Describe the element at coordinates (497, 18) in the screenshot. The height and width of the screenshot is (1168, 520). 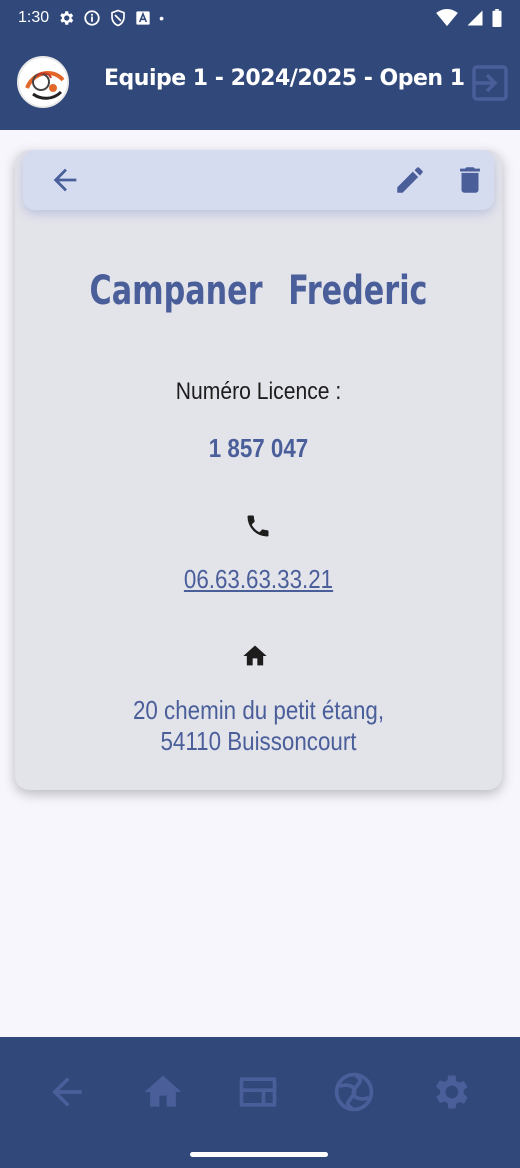
I see `battery-icon` at that location.